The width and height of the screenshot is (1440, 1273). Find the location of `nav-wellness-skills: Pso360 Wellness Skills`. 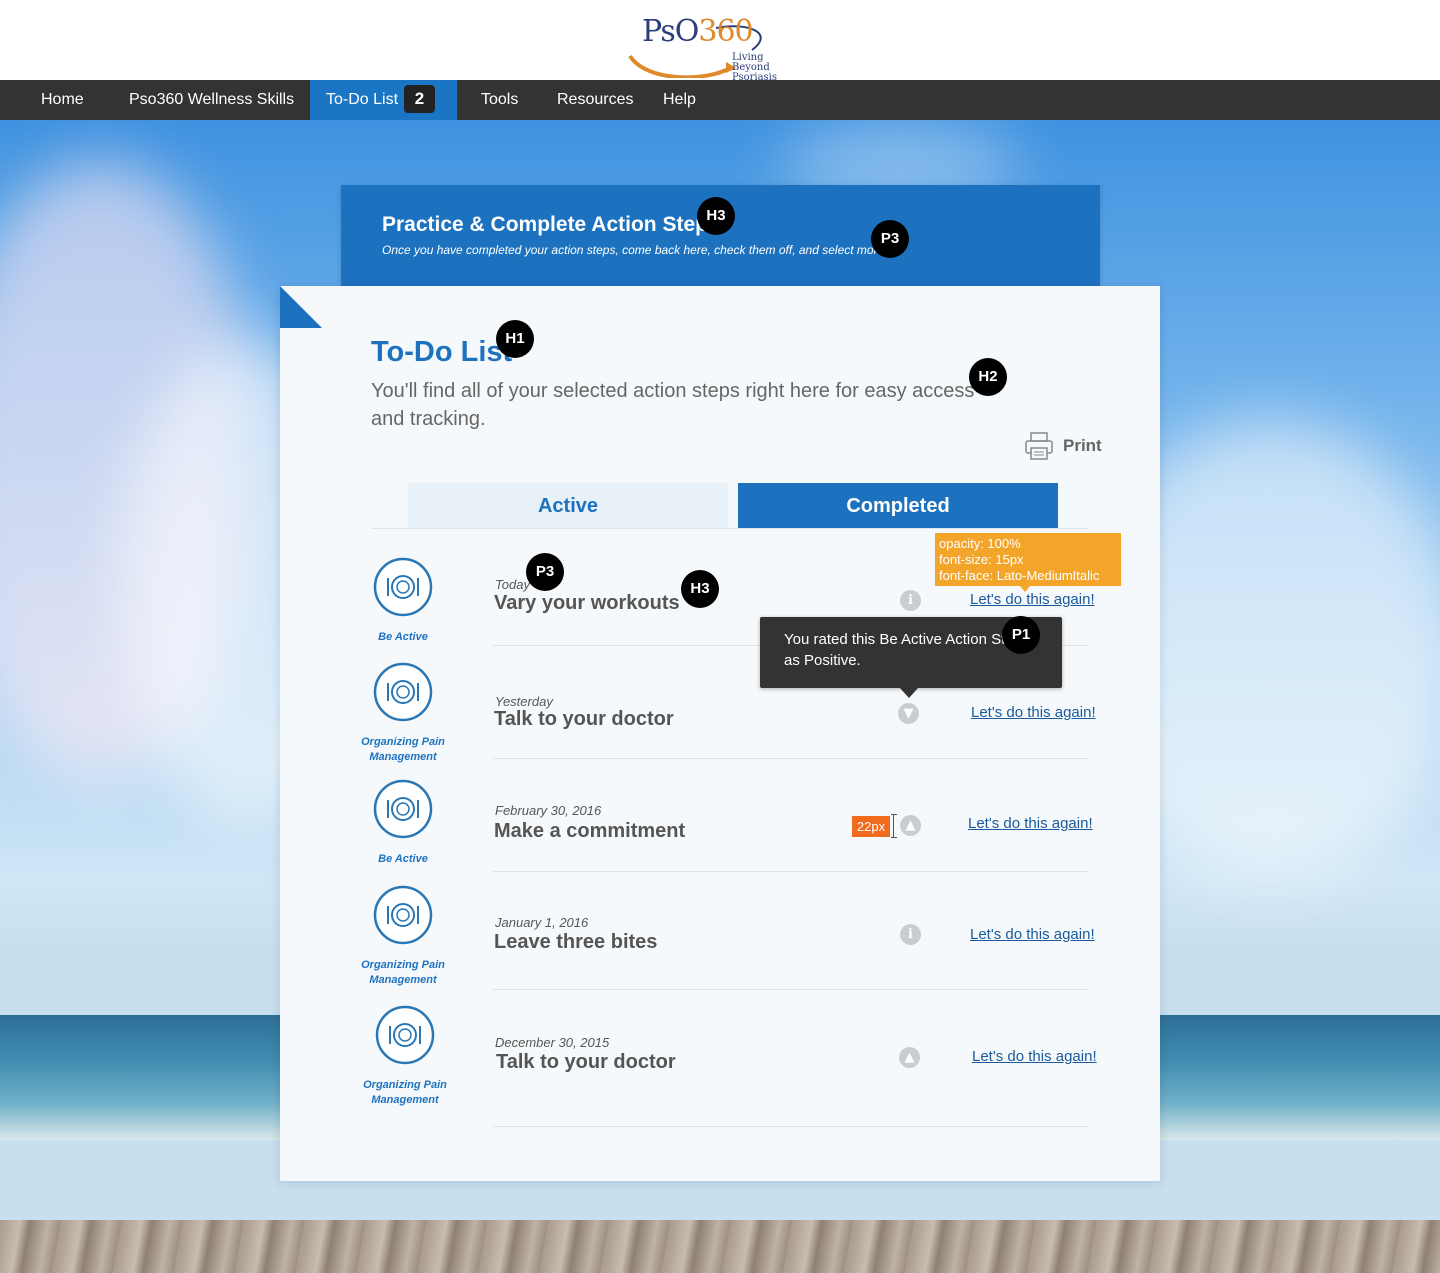

nav-wellness-skills: Pso360 Wellness Skills is located at coordinates (211, 100).